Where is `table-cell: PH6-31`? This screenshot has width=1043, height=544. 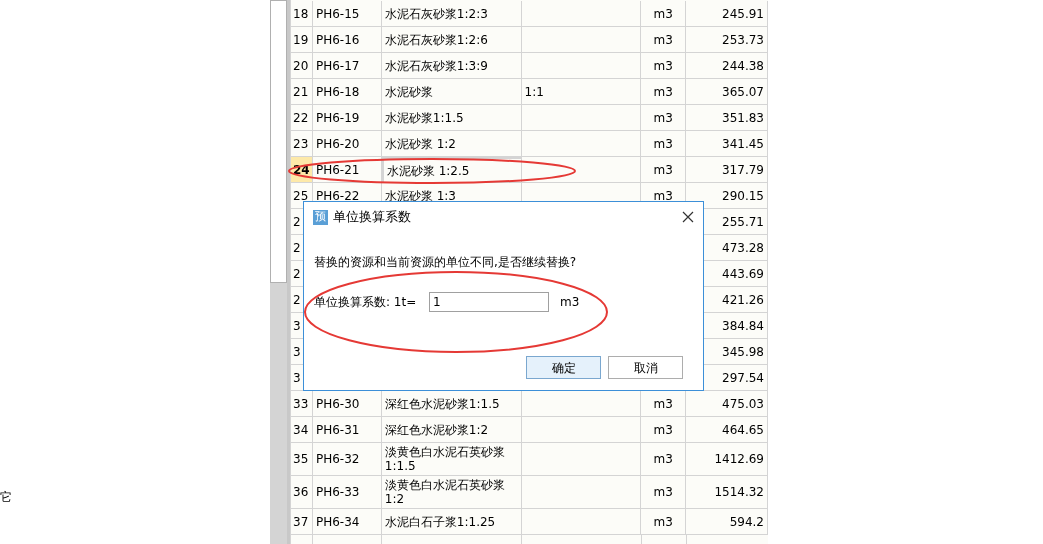 table-cell: PH6-31 is located at coordinates (347, 430).